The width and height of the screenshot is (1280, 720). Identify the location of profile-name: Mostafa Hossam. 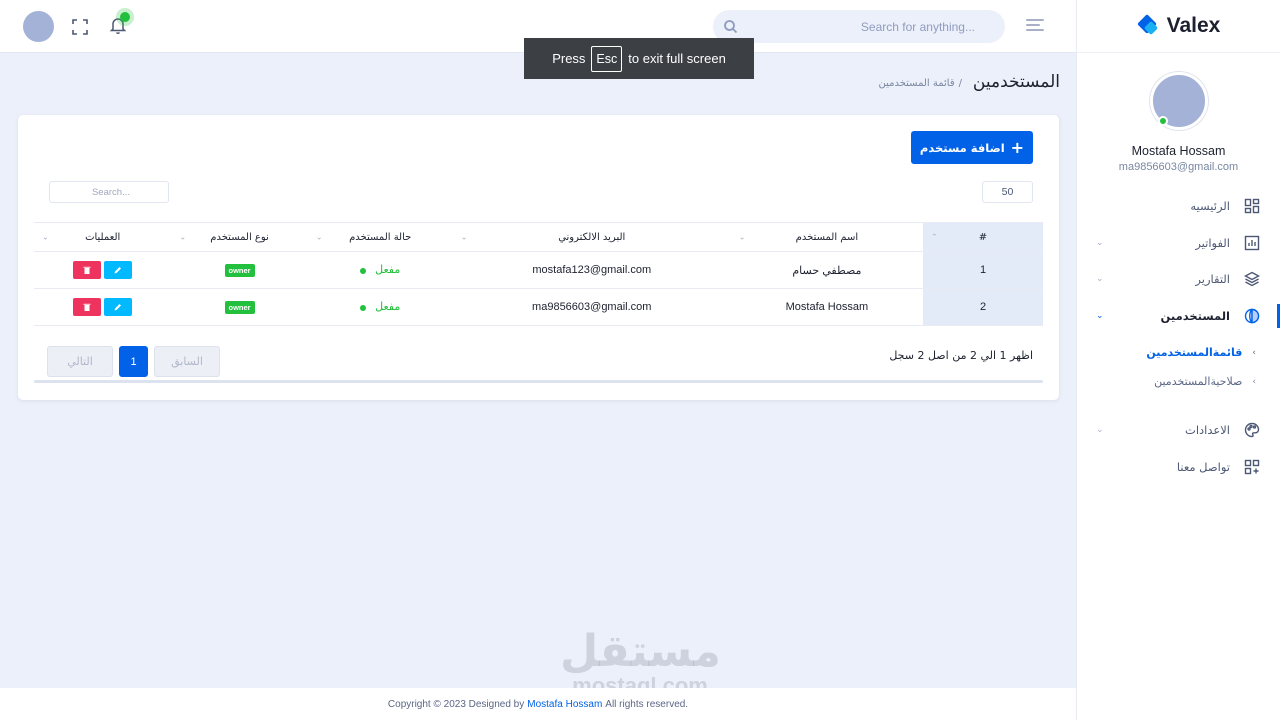
(1178, 151).